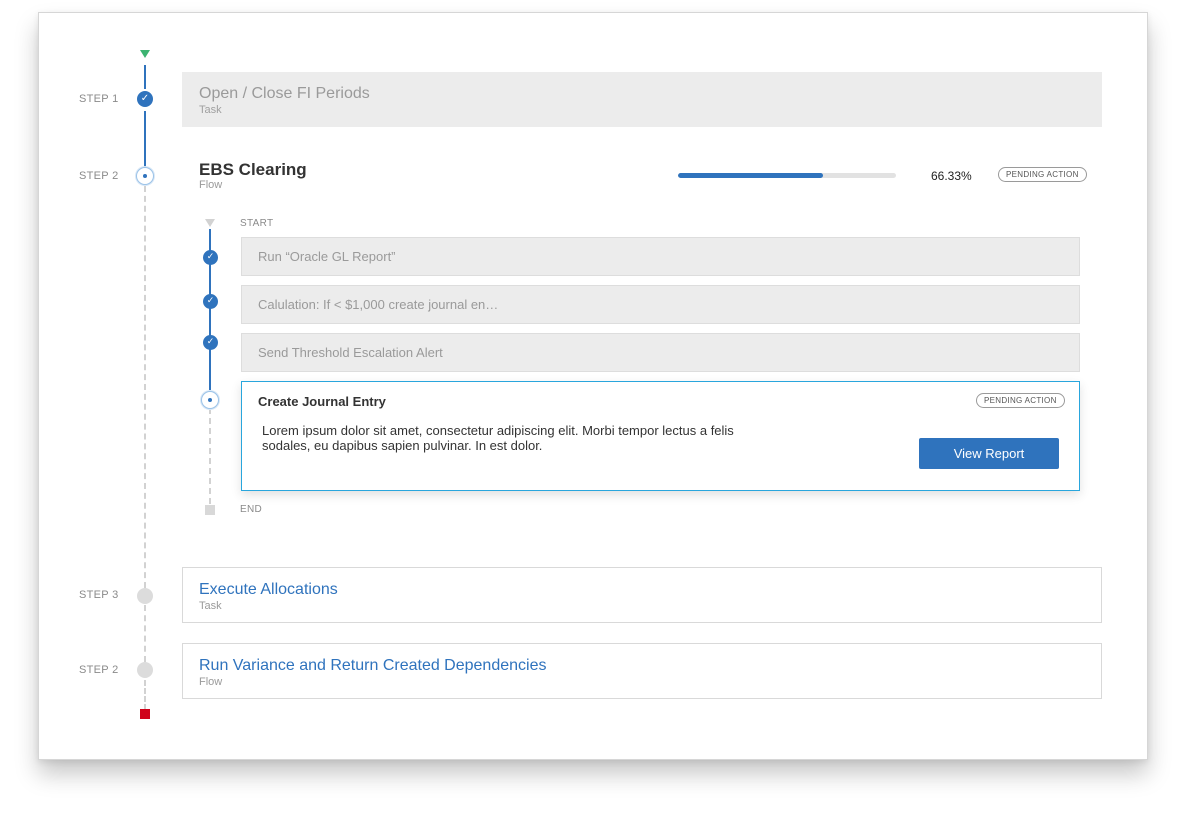 The height and width of the screenshot is (822, 1184). I want to click on subflow-line-pending, so click(210, 456).